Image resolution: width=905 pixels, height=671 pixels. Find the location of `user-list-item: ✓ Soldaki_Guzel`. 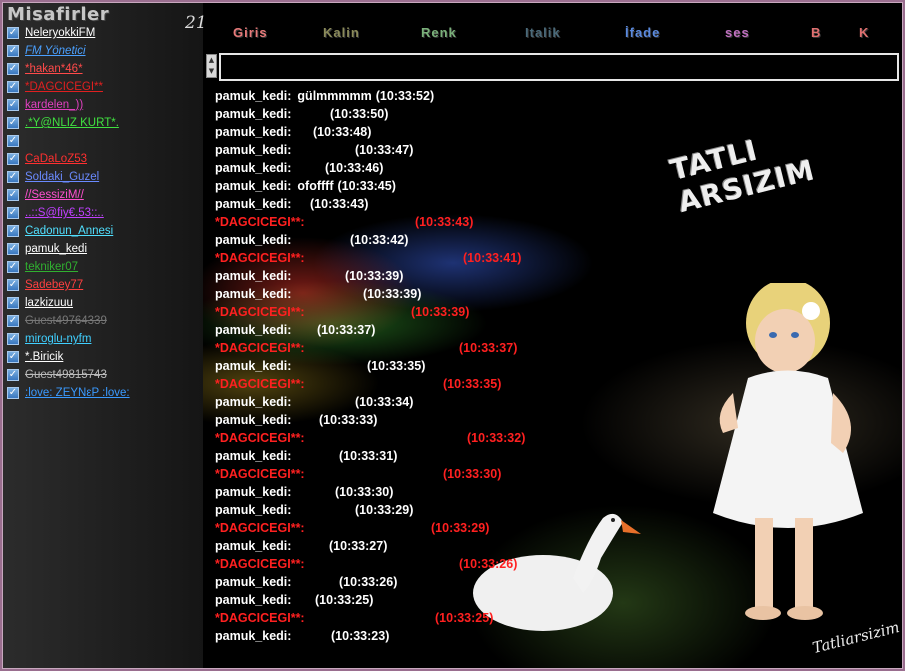

user-list-item: ✓ Soldaki_Guzel is located at coordinates (68, 177).